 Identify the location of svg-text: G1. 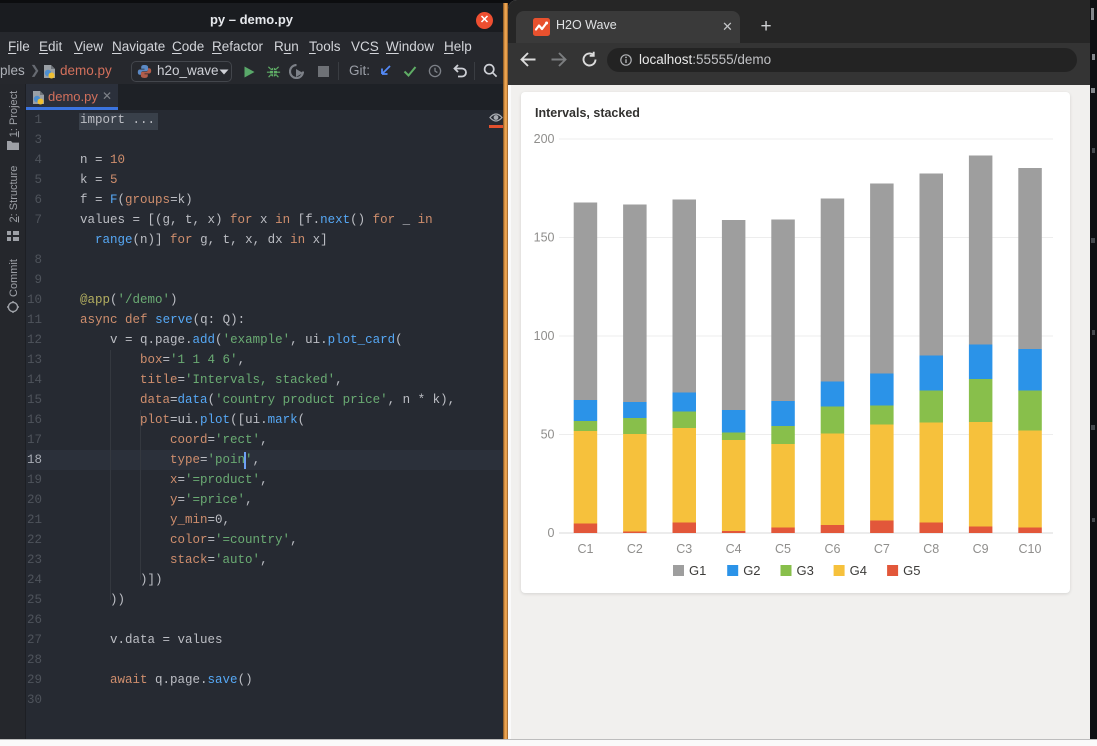
(697, 570).